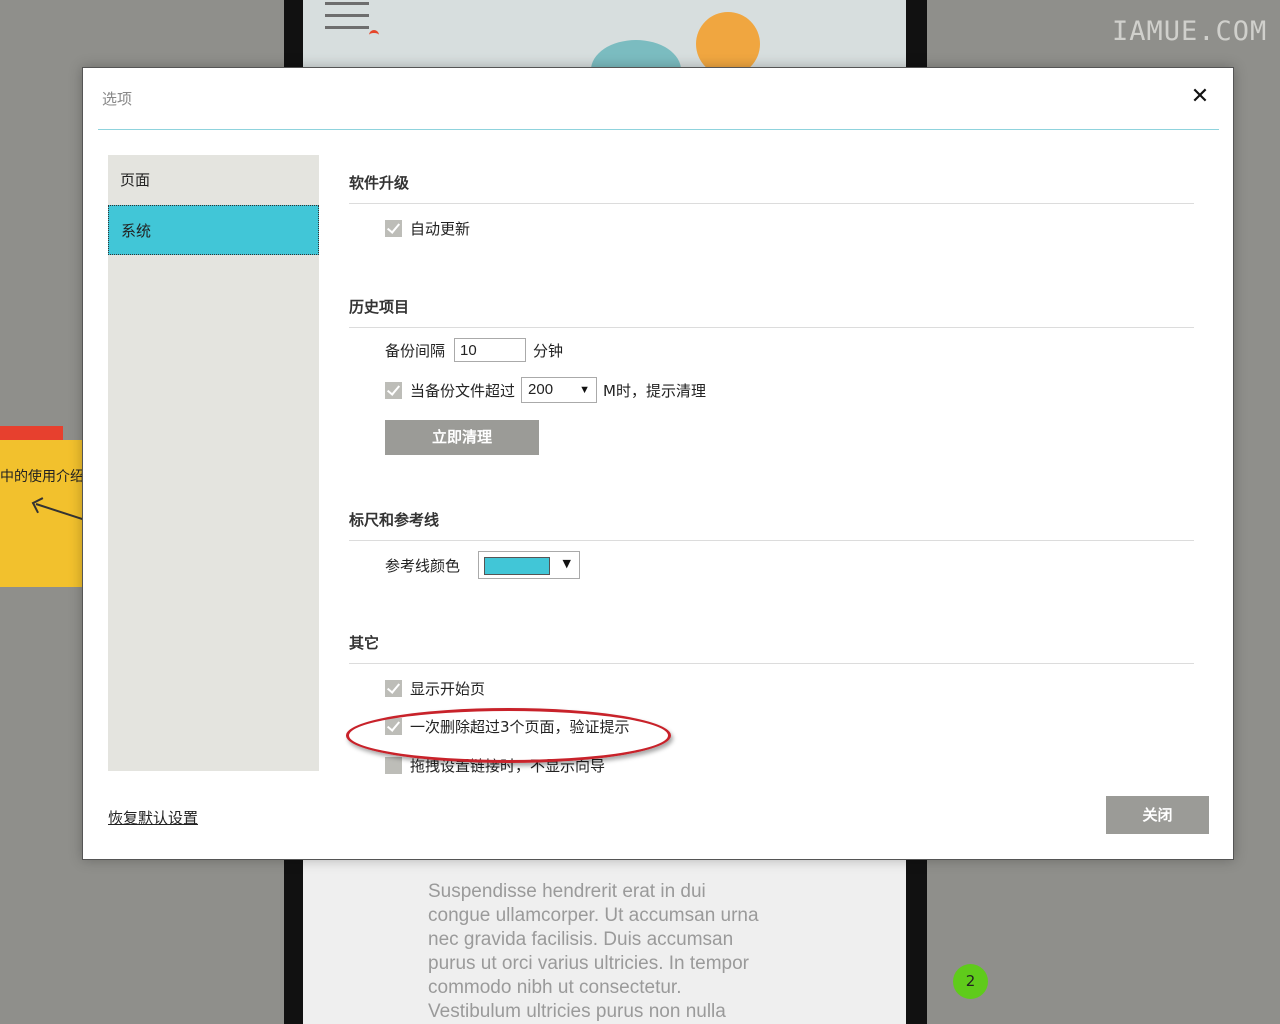 The image size is (1280, 1024). What do you see at coordinates (423, 565) in the screenshot?
I see `guide-color-label: 参考线颜色` at bounding box center [423, 565].